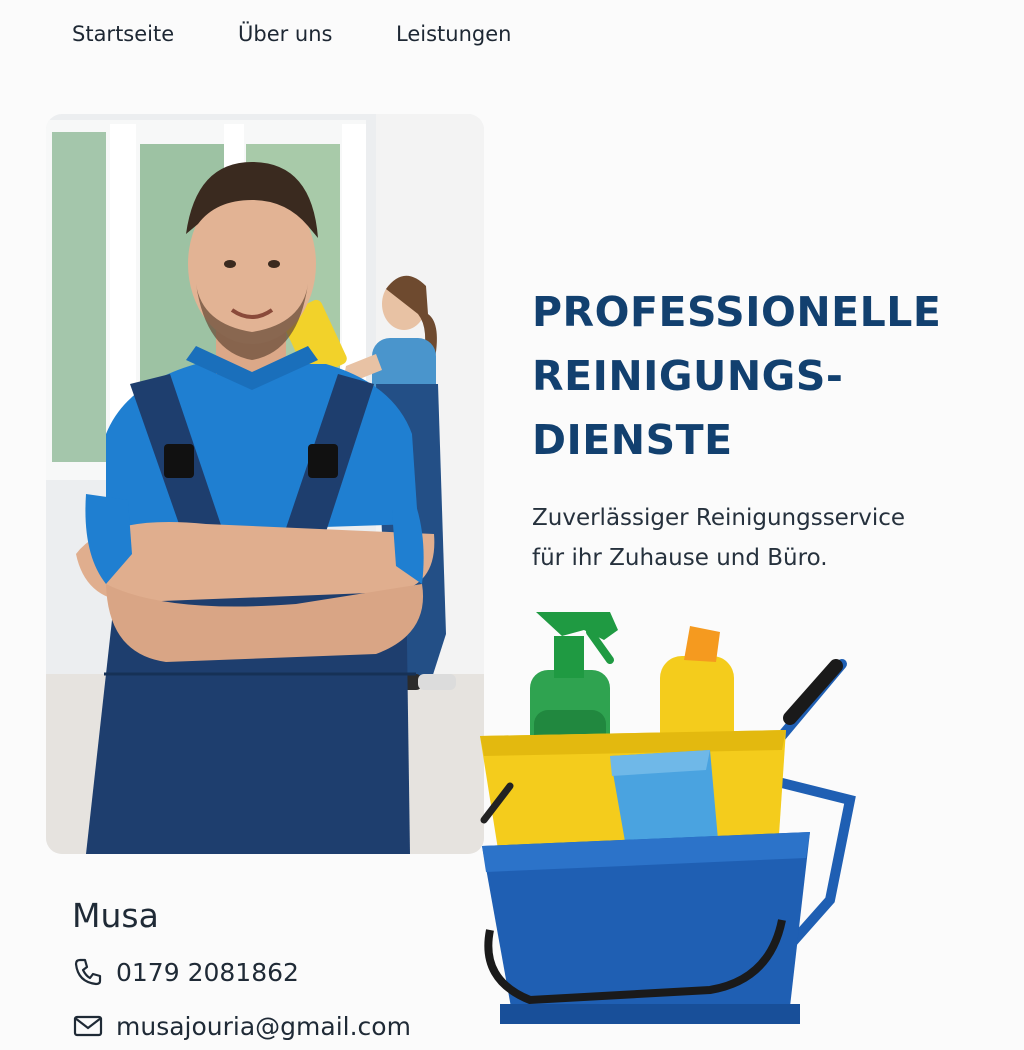  I want to click on hero-title-line-3: DIENSTE, so click(632, 440).